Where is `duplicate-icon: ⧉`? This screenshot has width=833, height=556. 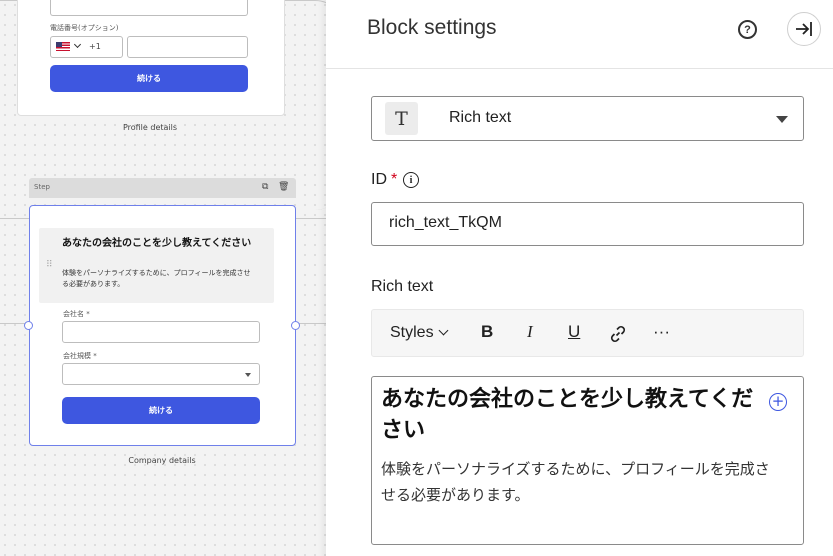
duplicate-icon: ⧉ is located at coordinates (265, 187).